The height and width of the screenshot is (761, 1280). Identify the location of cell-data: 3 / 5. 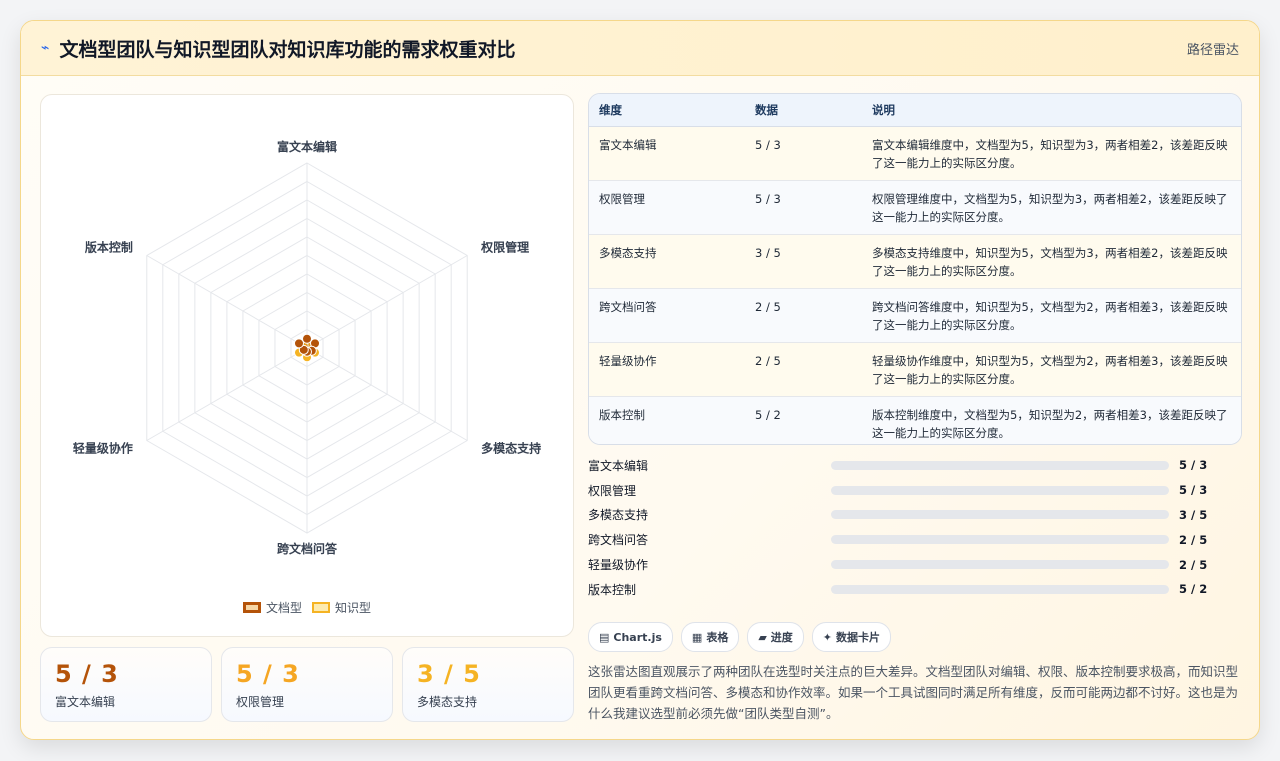
(803, 261).